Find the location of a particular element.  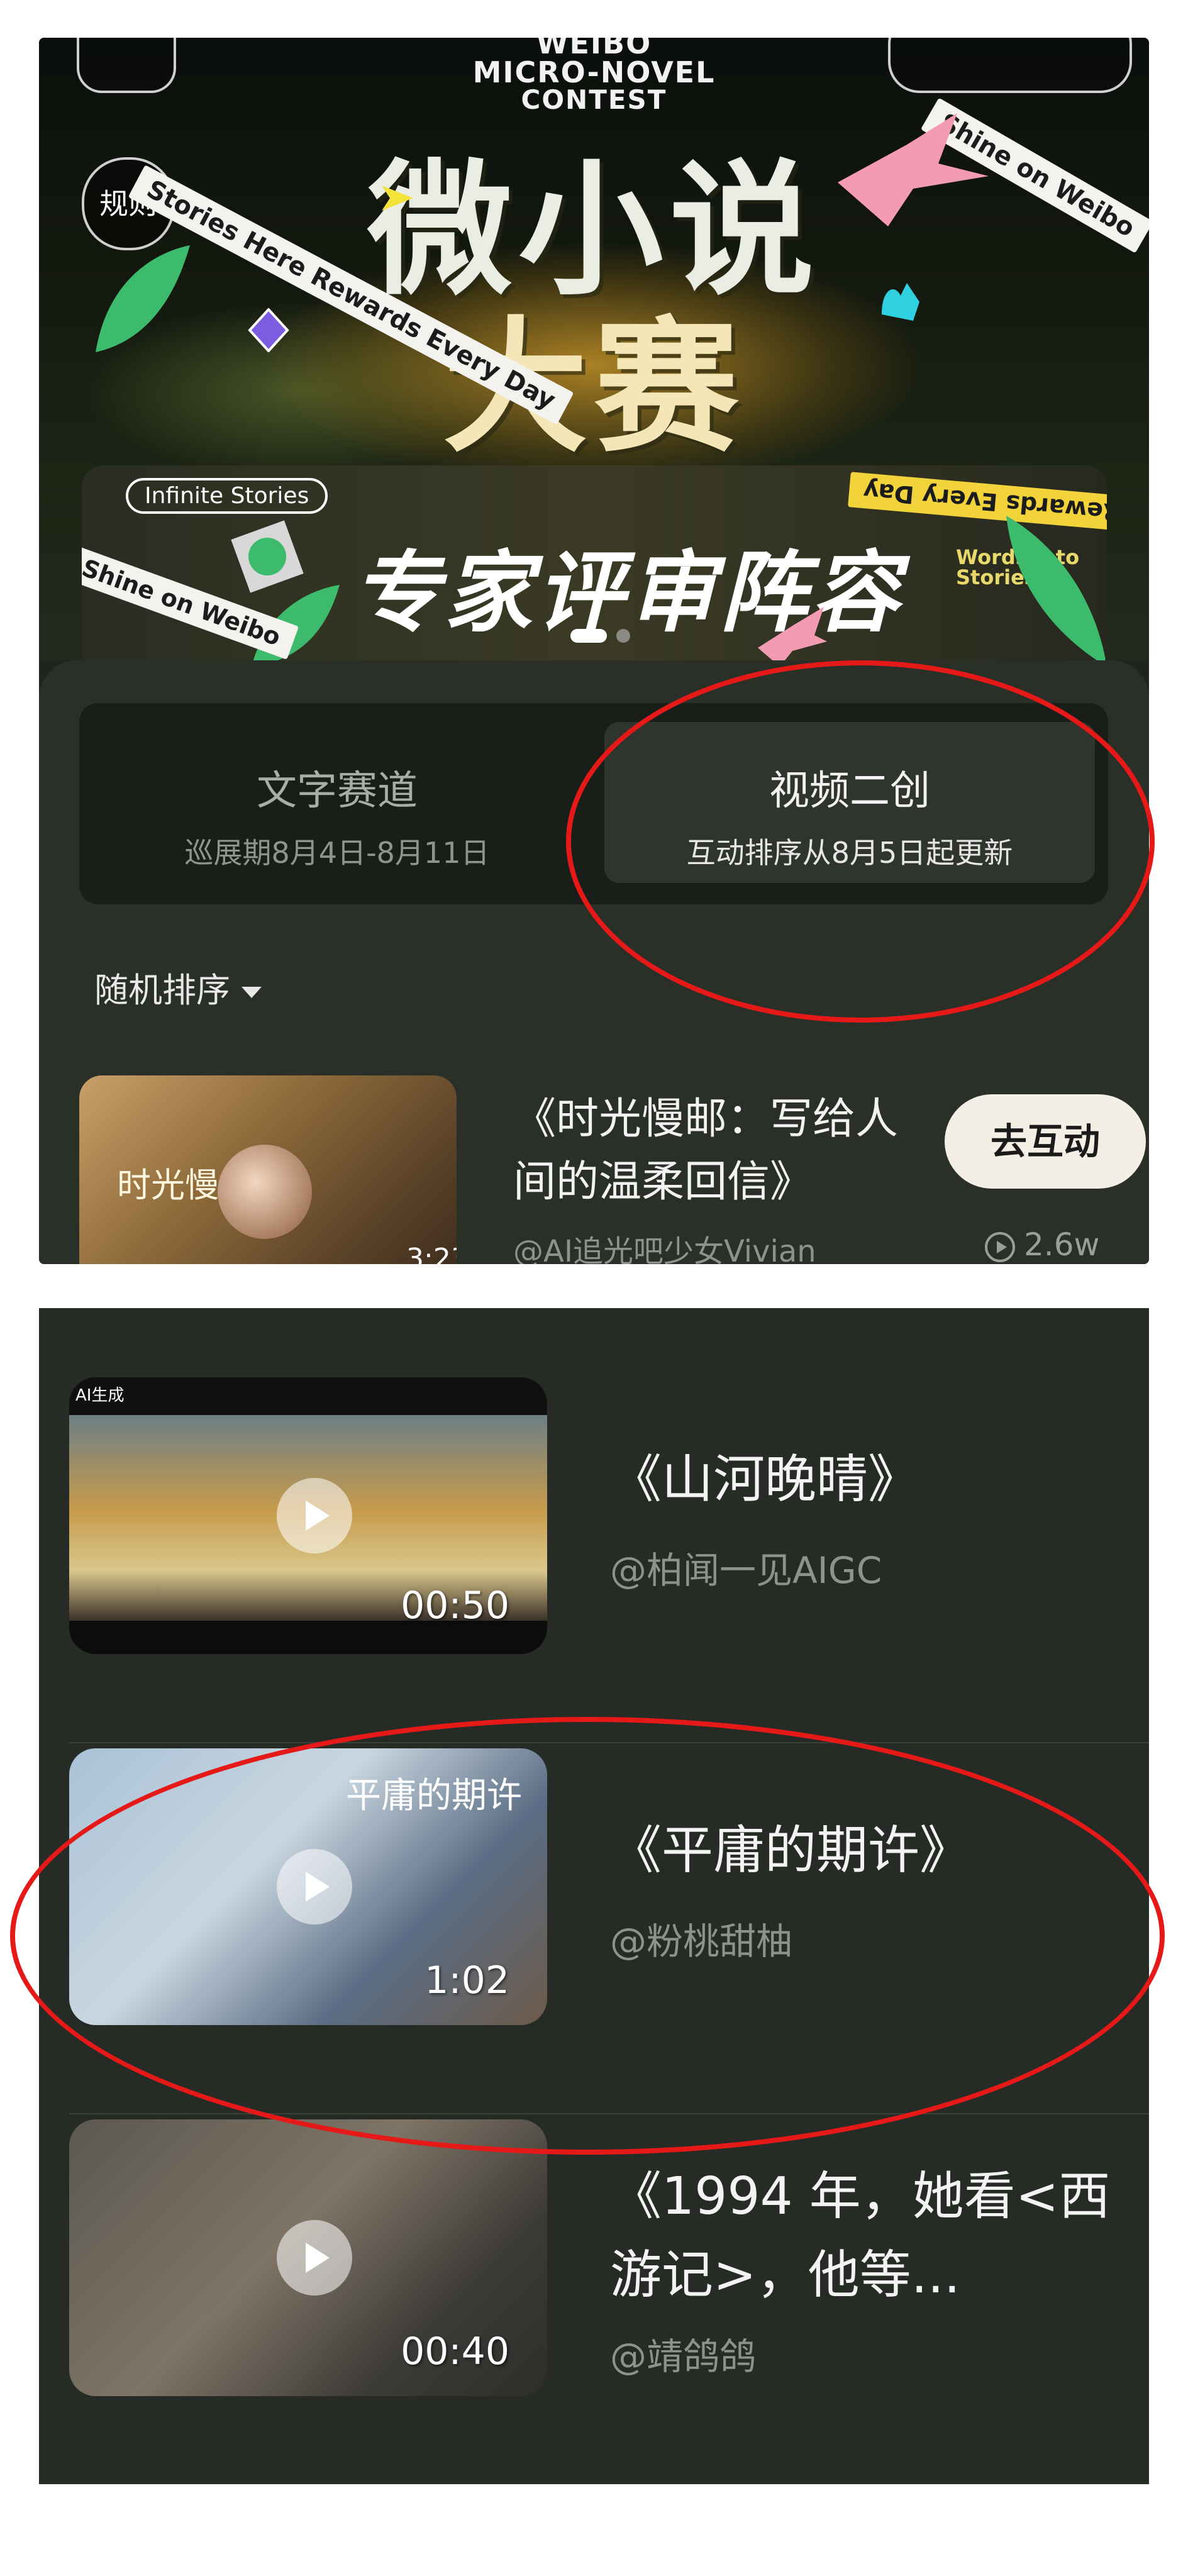

video-duration: 1:02 is located at coordinates (467, 1980).